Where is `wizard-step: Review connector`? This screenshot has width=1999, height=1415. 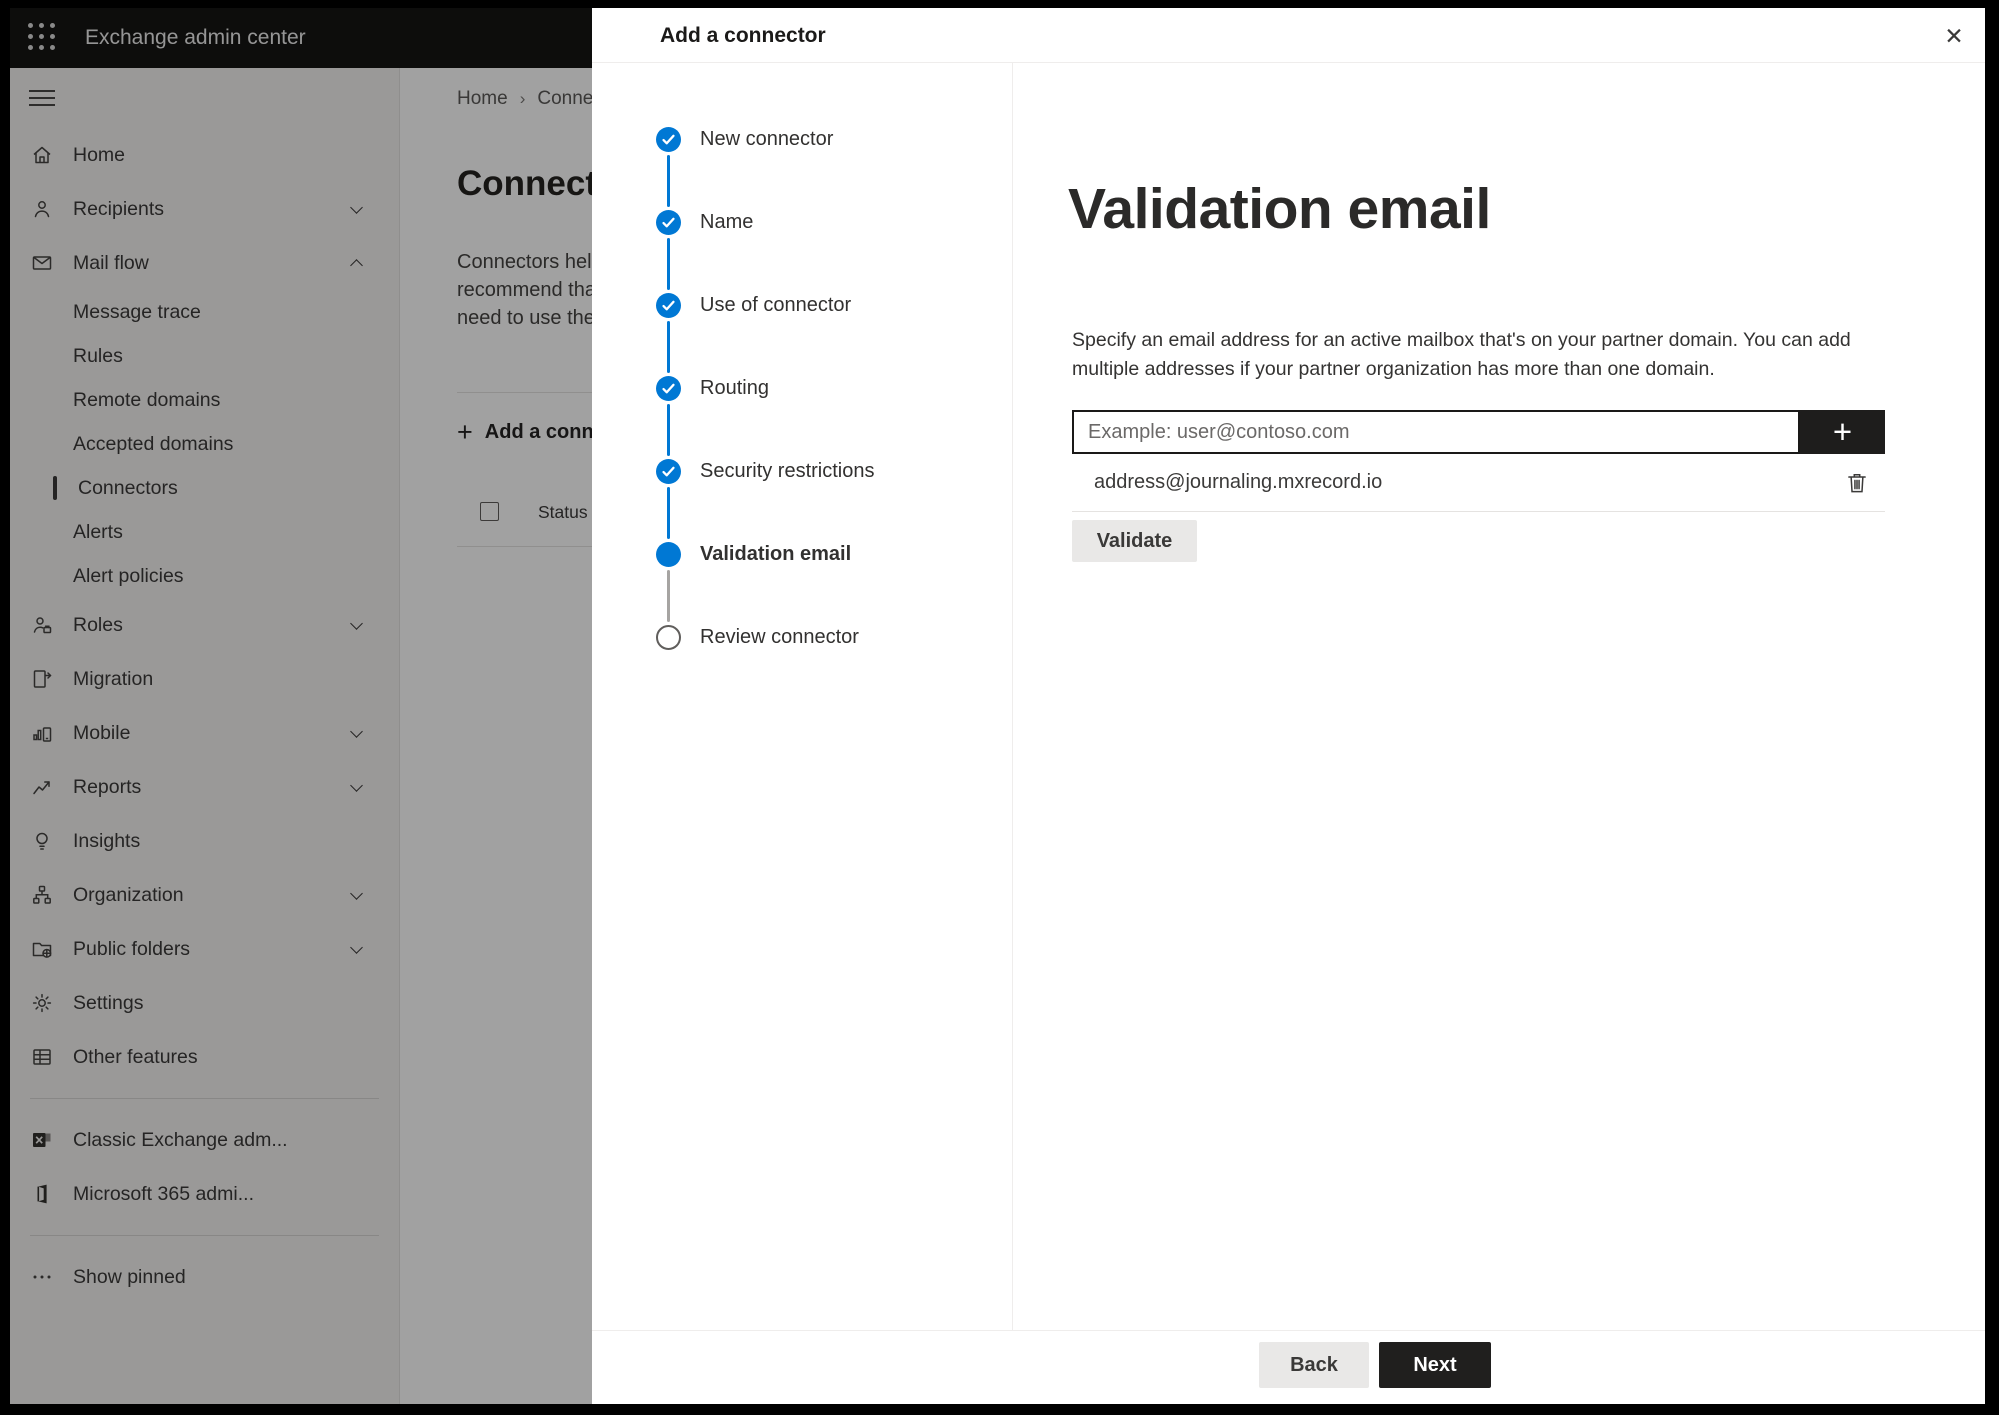
wizard-step: Review connector is located at coordinates (800, 624).